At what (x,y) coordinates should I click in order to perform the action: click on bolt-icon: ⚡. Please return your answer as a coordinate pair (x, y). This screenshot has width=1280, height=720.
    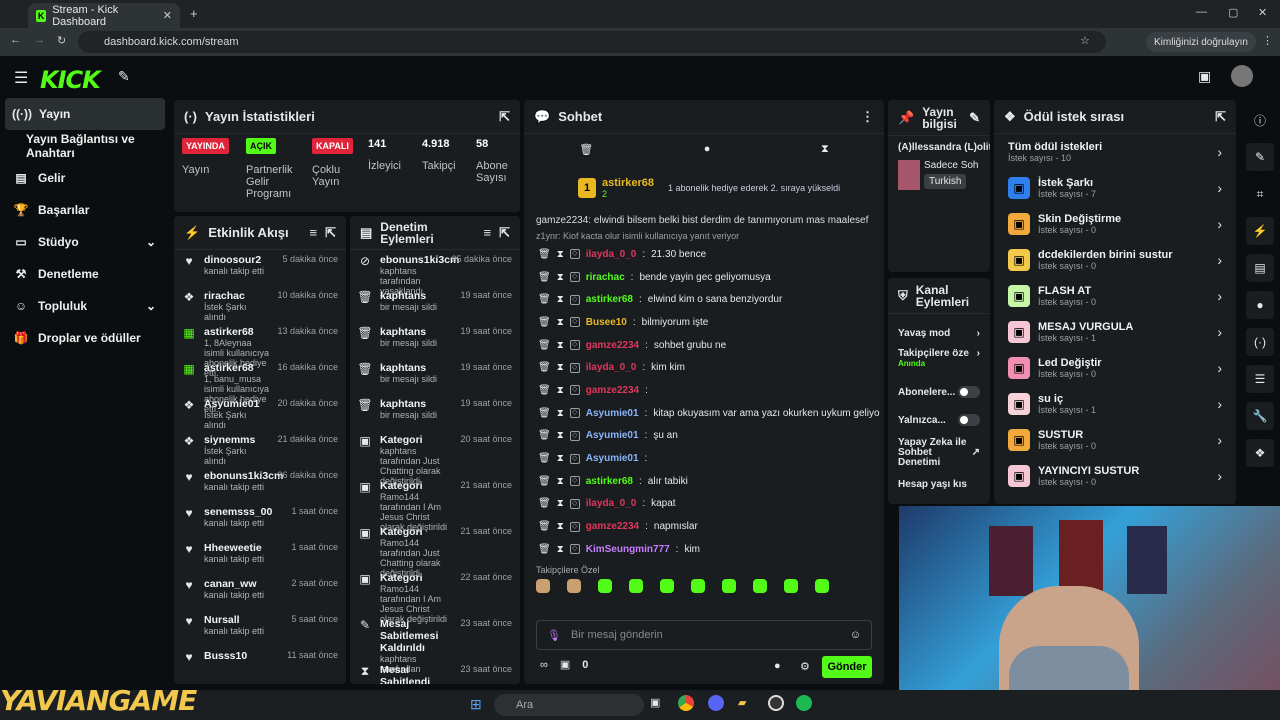
    Looking at the image, I should click on (1260, 231).